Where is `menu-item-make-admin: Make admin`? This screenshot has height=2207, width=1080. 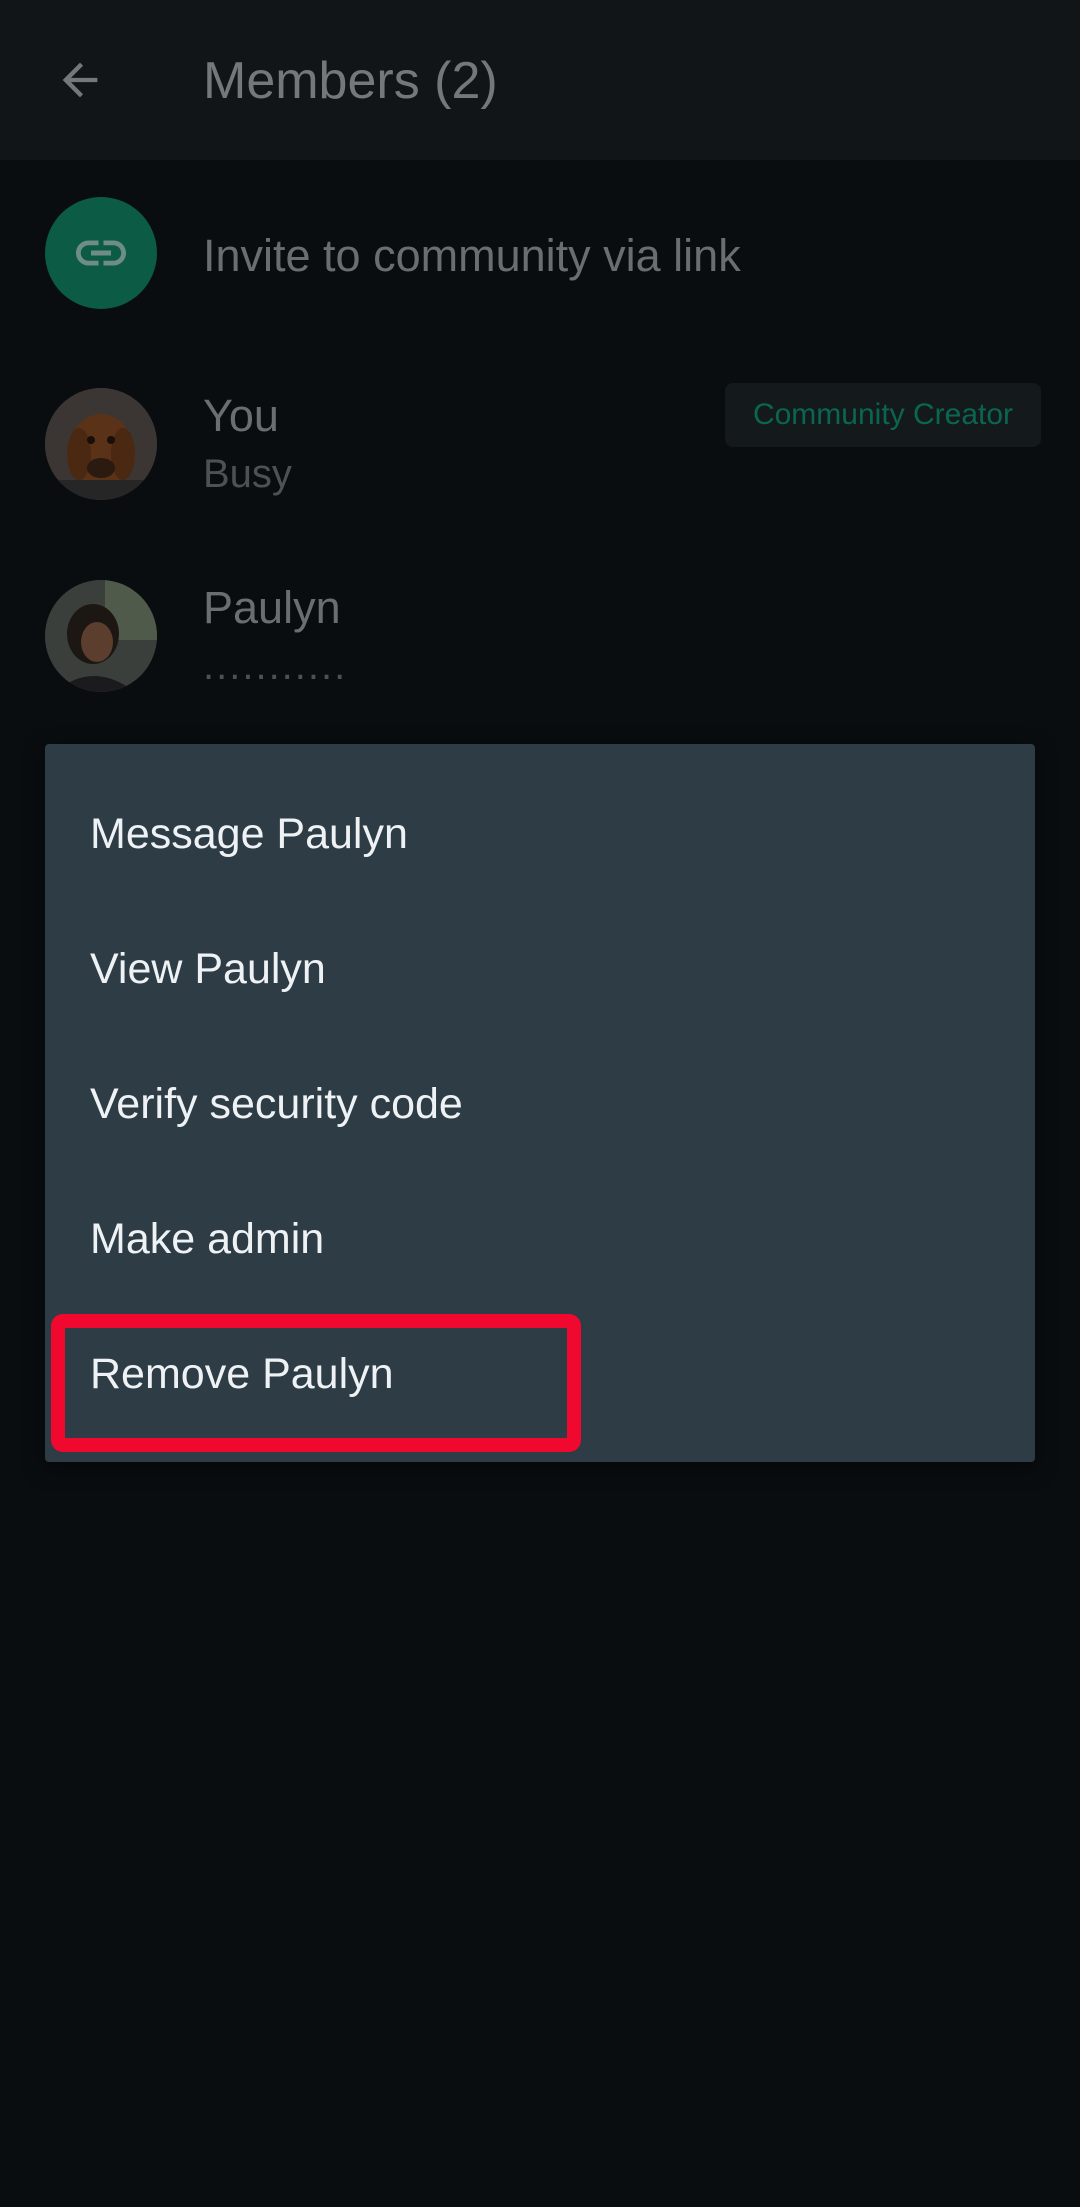
menu-item-make-admin: Make admin is located at coordinates (540, 1239).